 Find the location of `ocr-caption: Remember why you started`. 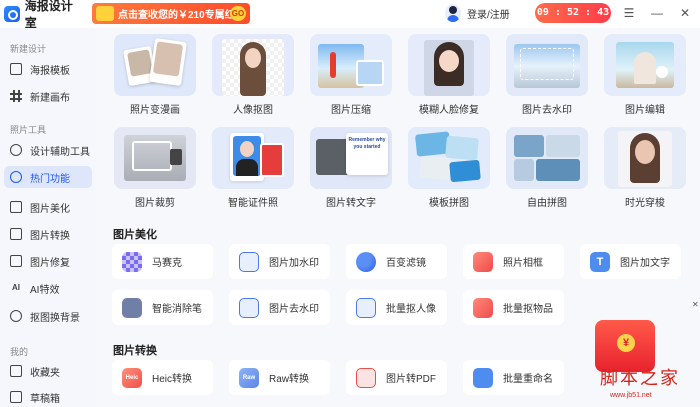

ocr-caption: Remember why you started is located at coordinates (367, 143).